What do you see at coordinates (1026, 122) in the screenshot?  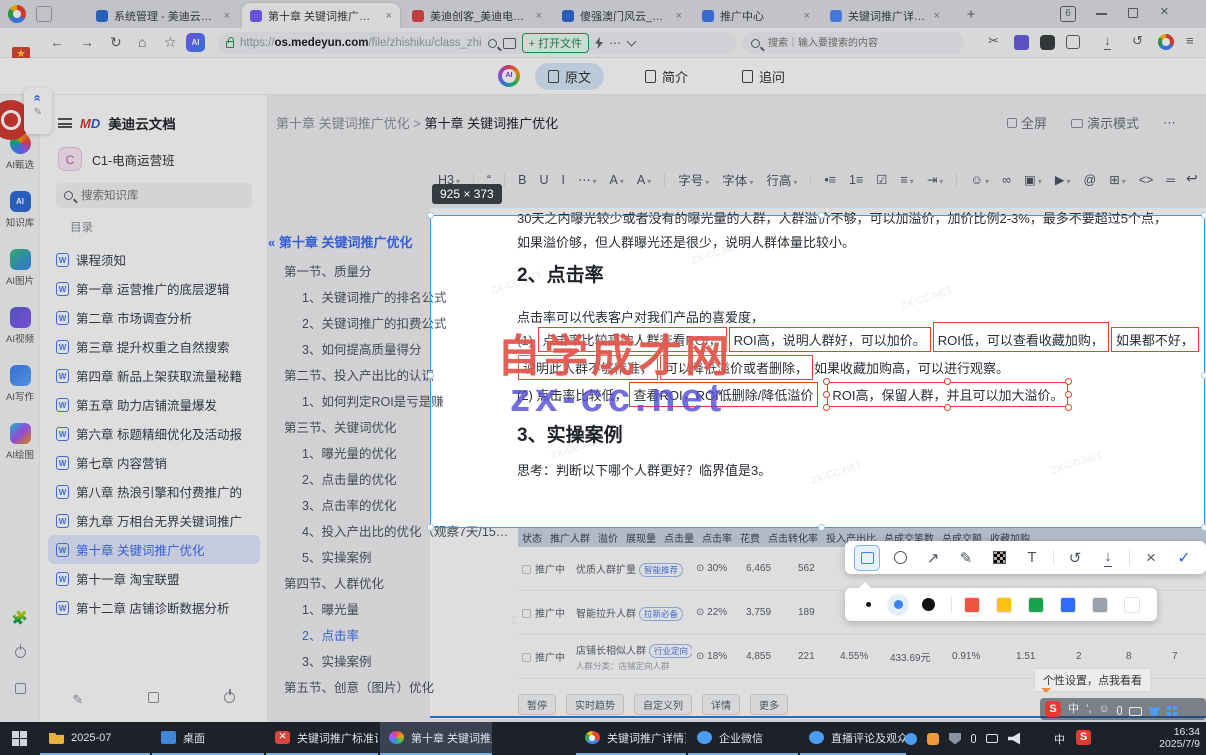 I see `fullscreen-button: 全屏` at bounding box center [1026, 122].